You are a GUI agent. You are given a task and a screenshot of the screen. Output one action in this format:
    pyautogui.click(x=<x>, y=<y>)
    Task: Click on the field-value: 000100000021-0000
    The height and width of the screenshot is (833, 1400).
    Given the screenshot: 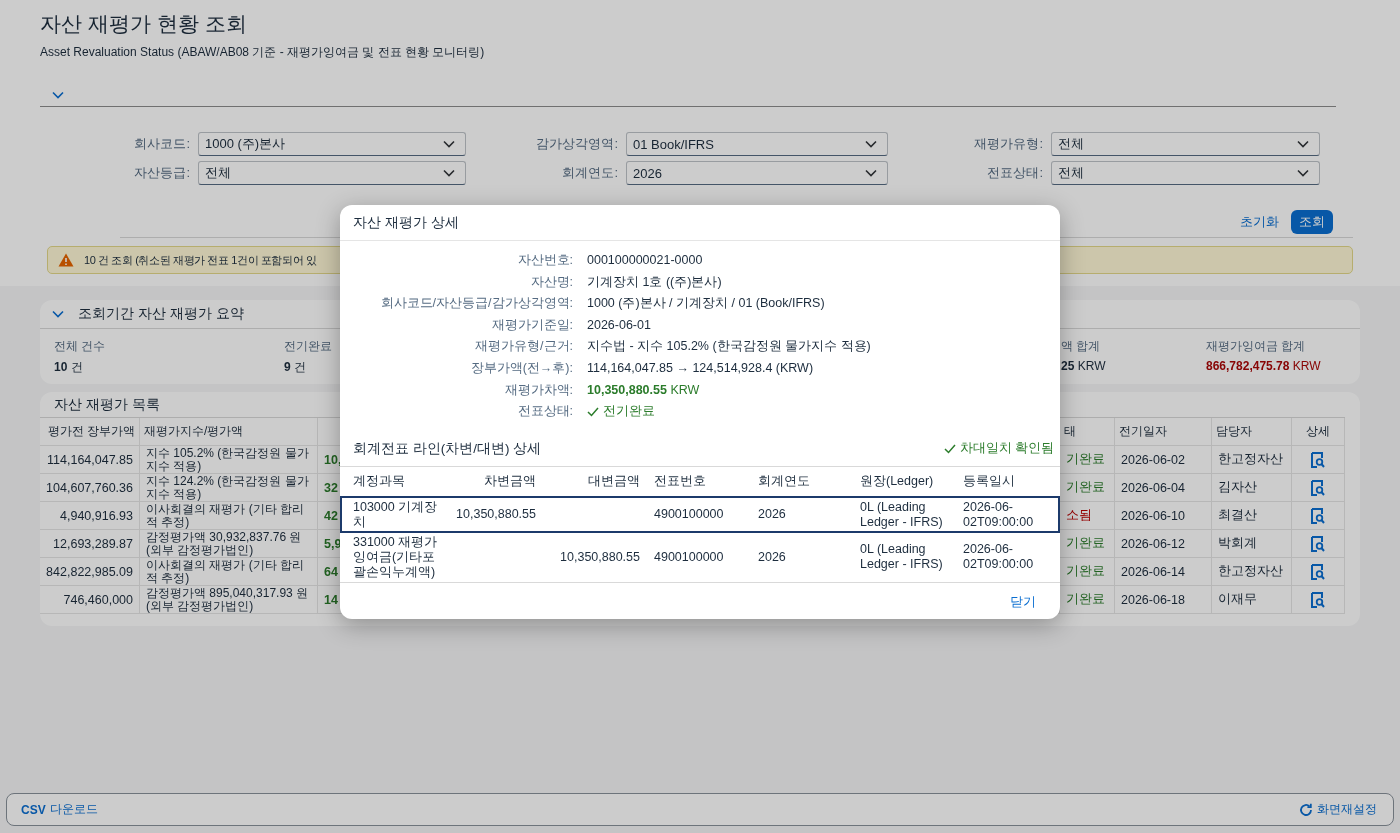 What is the action you would take?
    pyautogui.click(x=645, y=261)
    